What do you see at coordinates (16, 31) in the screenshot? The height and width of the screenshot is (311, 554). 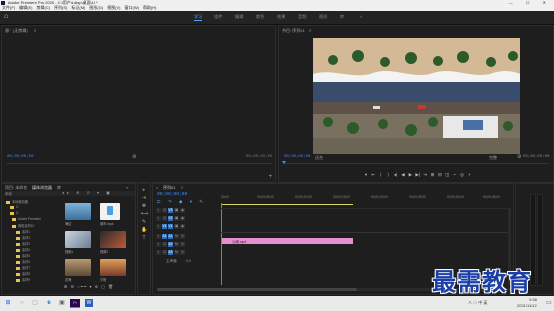 I see `source-monitor-title: 源：(无剪辑)` at bounding box center [16, 31].